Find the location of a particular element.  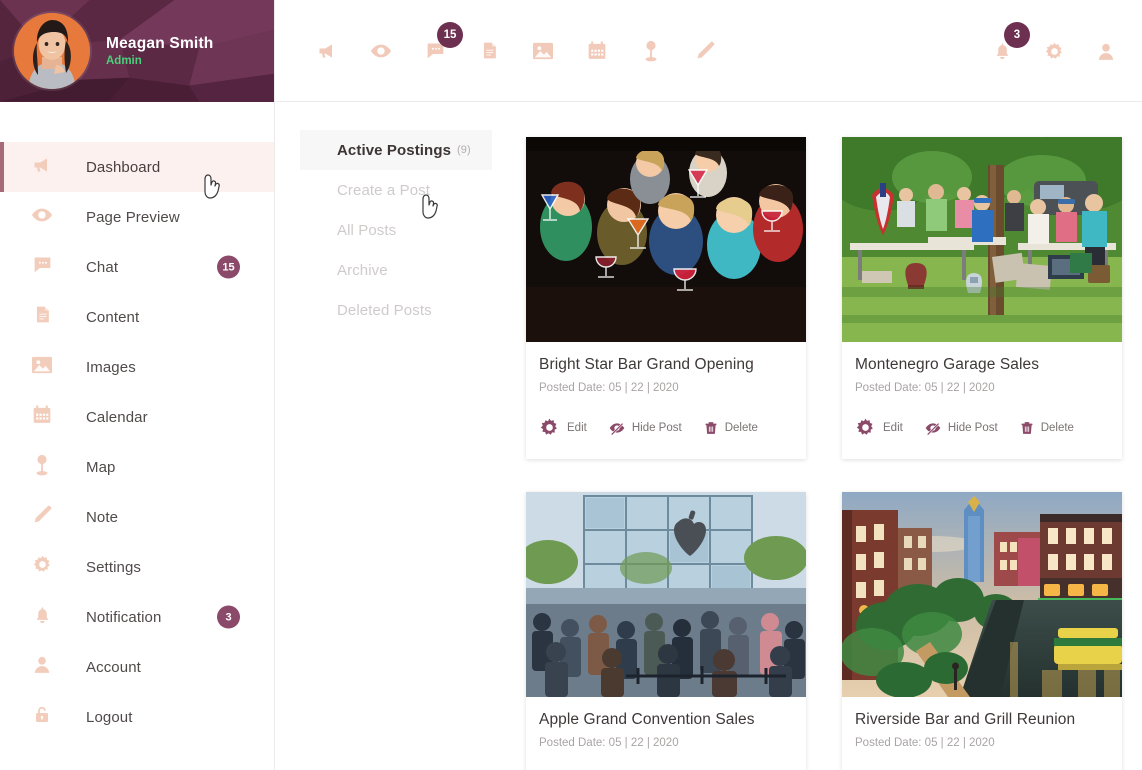

sidebar-item-label: Content is located at coordinates (113, 317).